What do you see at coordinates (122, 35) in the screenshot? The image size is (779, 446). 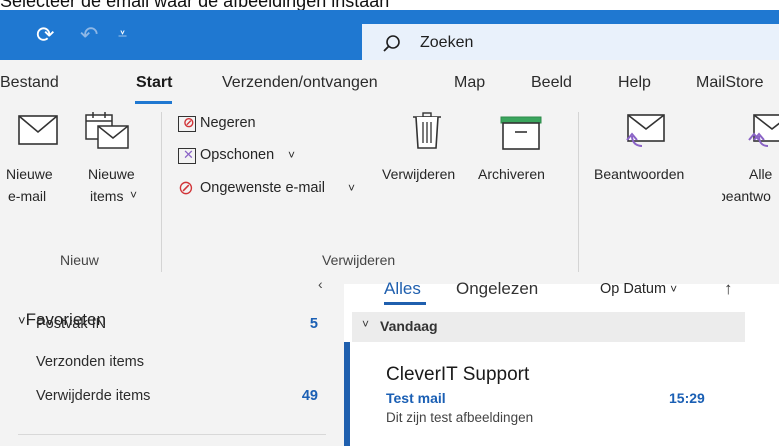 I see `customize-quick-access-icon: ⩡` at bounding box center [122, 35].